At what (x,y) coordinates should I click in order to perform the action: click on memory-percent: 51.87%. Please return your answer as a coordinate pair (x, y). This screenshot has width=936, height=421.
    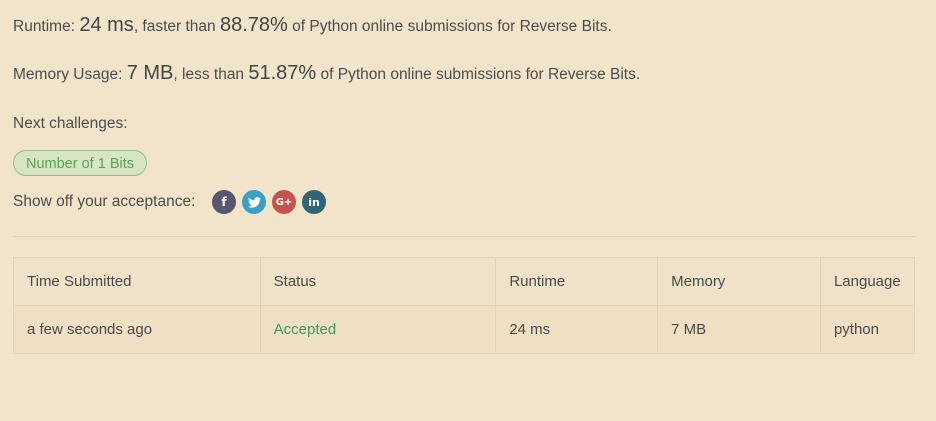
    Looking at the image, I should click on (282, 73).